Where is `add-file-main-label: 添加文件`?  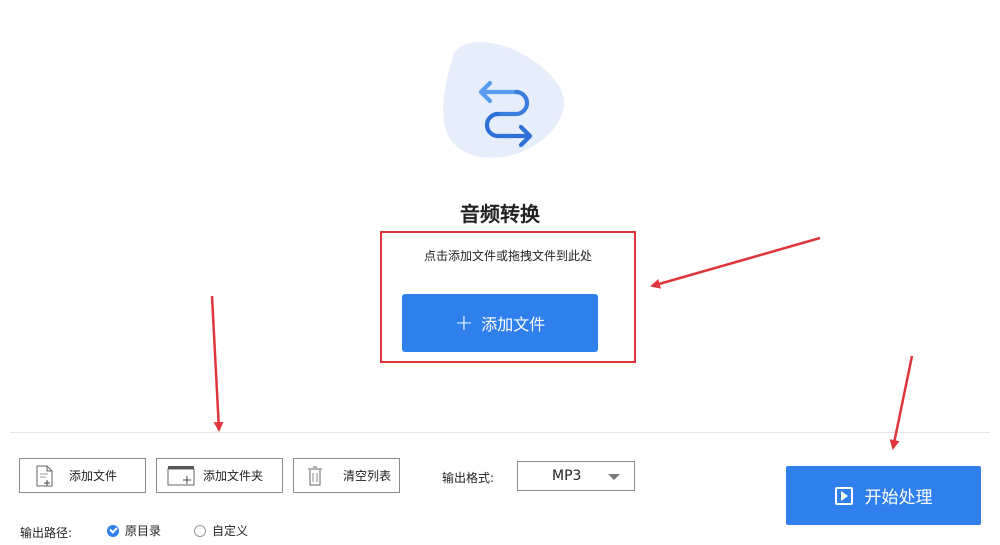
add-file-main-label: 添加文件 is located at coordinates (513, 324).